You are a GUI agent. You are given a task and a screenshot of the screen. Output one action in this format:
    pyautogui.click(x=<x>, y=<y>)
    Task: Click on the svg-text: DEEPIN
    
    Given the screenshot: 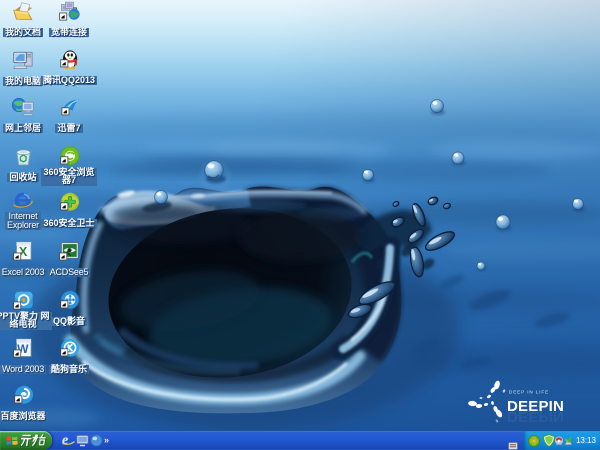 What is the action you would take?
    pyautogui.click(x=535, y=416)
    